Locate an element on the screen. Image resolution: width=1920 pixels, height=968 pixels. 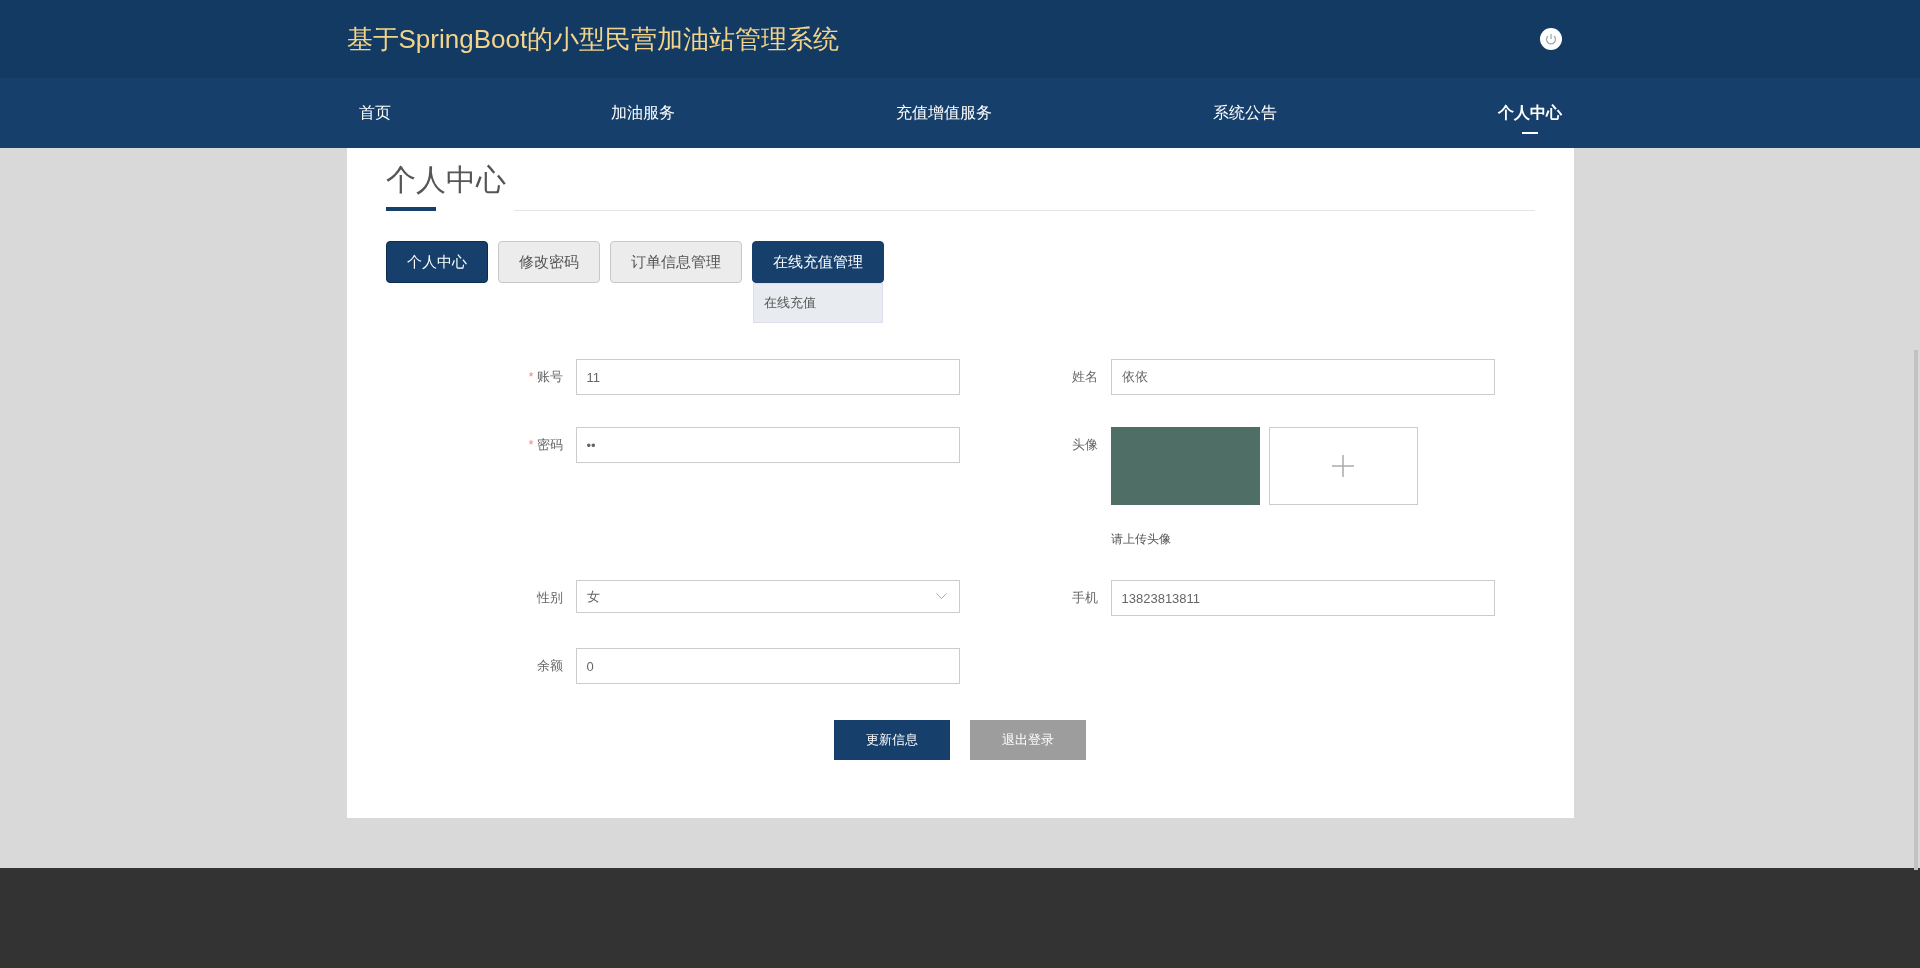
field-label: 手机 is located at coordinates (1084, 597).